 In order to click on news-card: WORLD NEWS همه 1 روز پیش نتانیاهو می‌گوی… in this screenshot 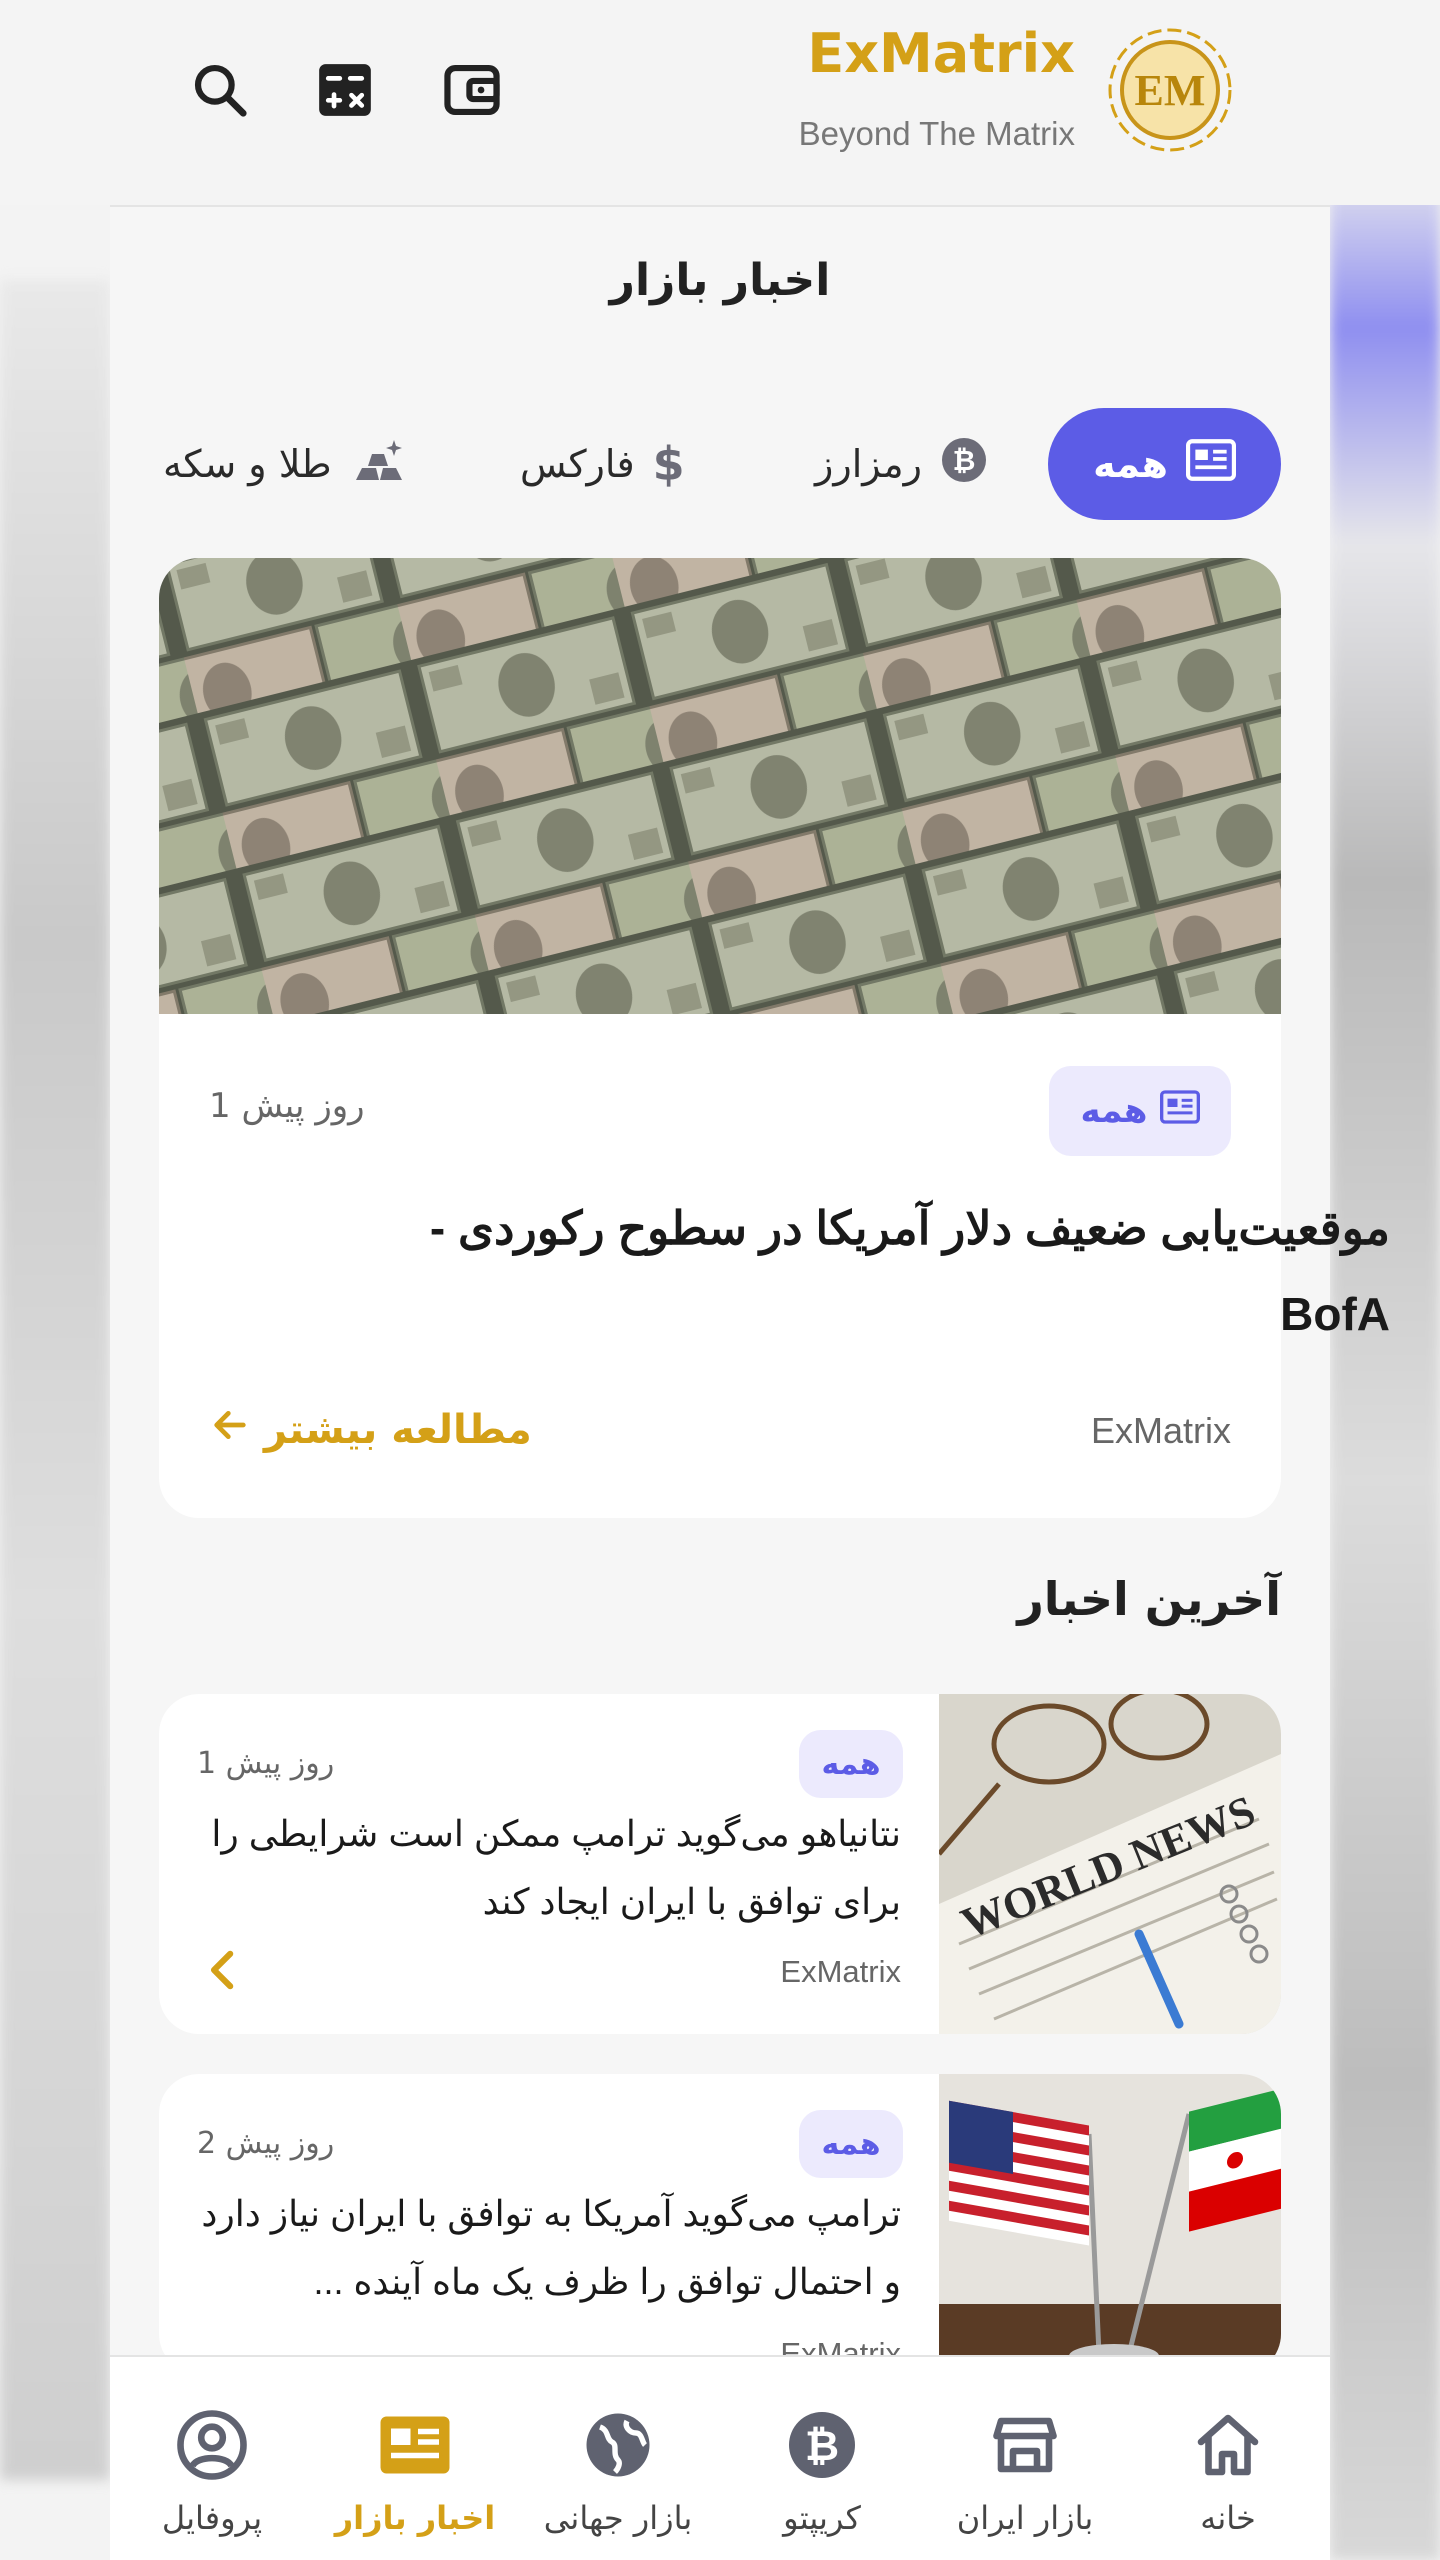, I will do `click(720, 1864)`.